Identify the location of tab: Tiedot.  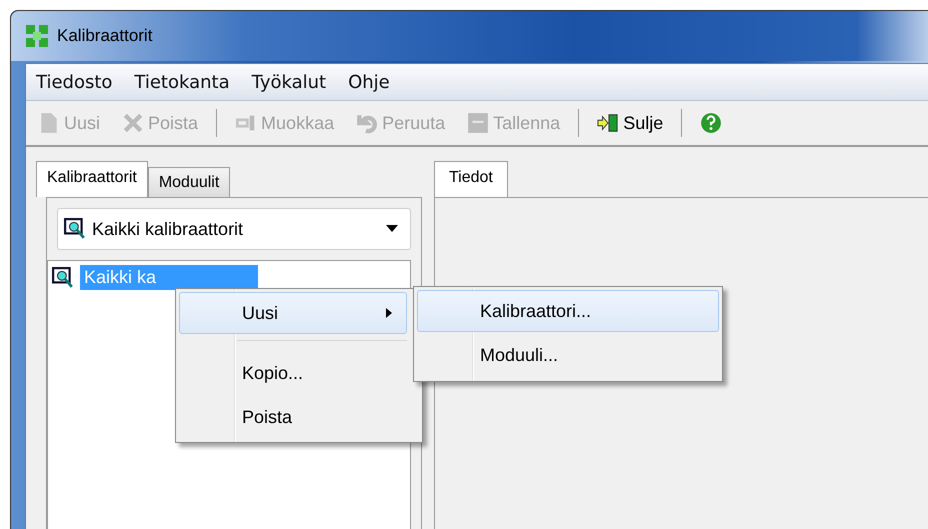
(471, 179).